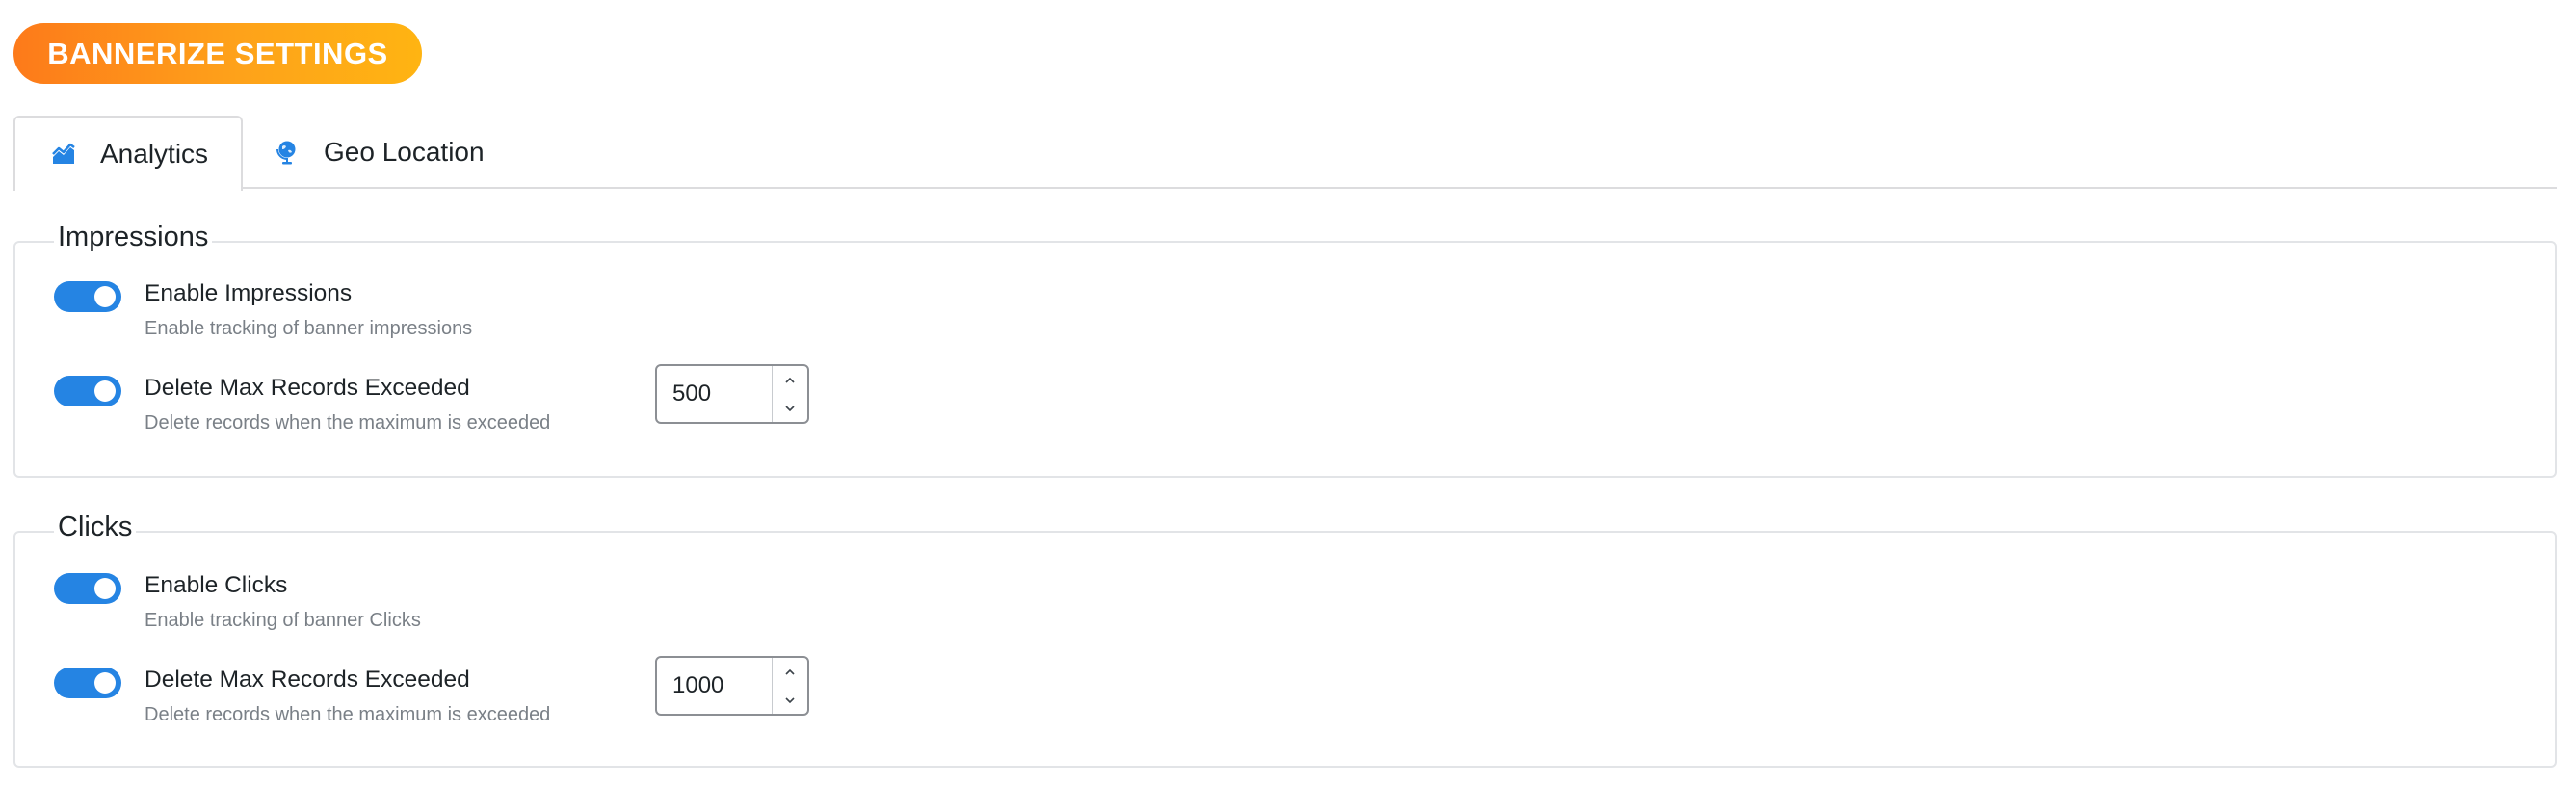 This screenshot has width=2576, height=786. I want to click on enable-clicks-description: Enable tracking of banner Clicks, so click(283, 620).